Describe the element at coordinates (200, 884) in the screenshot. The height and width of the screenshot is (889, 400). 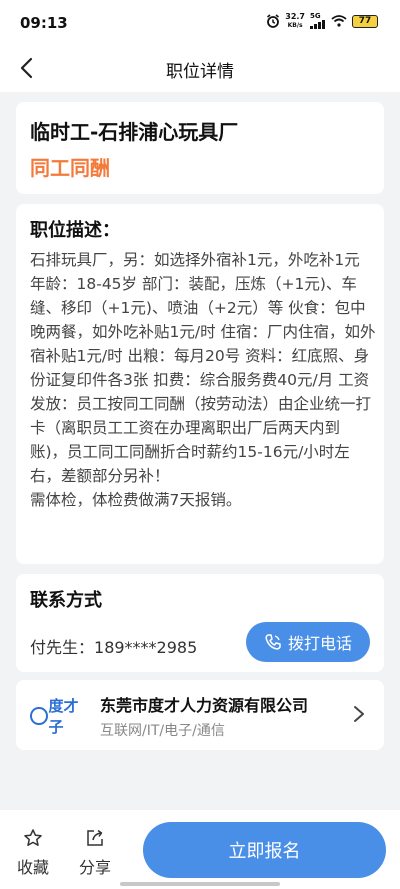
I see `home-indicator` at that location.